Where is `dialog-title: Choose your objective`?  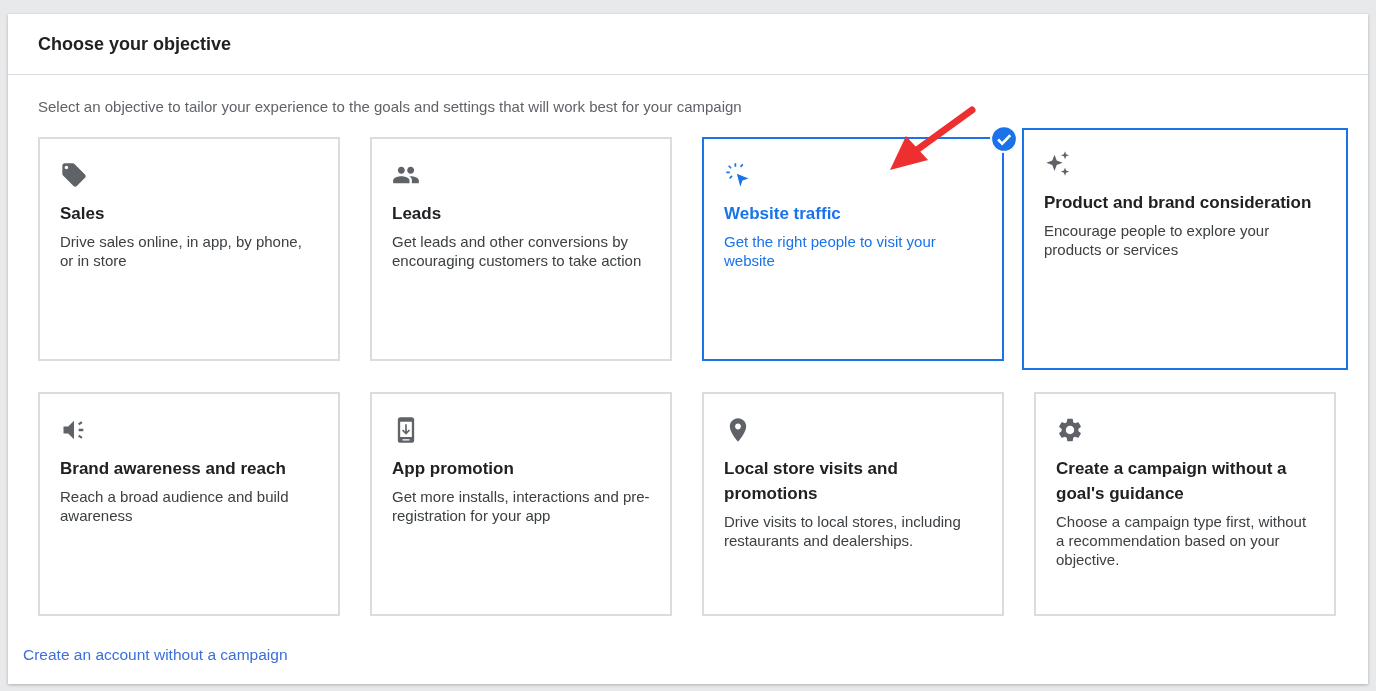
dialog-title: Choose your objective is located at coordinates (135, 44).